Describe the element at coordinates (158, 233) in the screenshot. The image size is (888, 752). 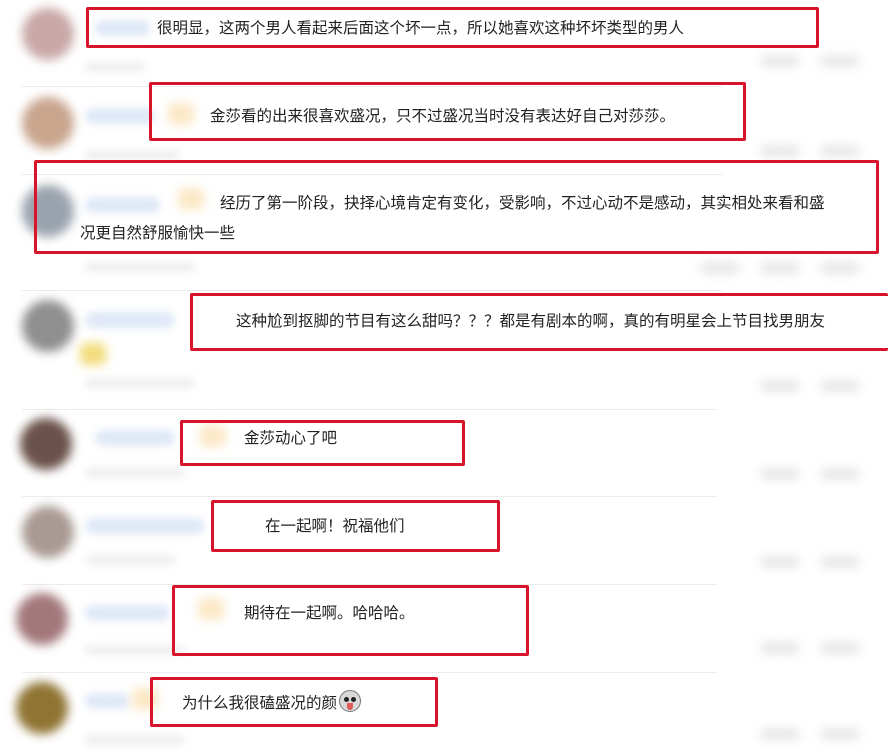
I see `comment-text-line-2: 况更自然舒服愉快一些` at that location.